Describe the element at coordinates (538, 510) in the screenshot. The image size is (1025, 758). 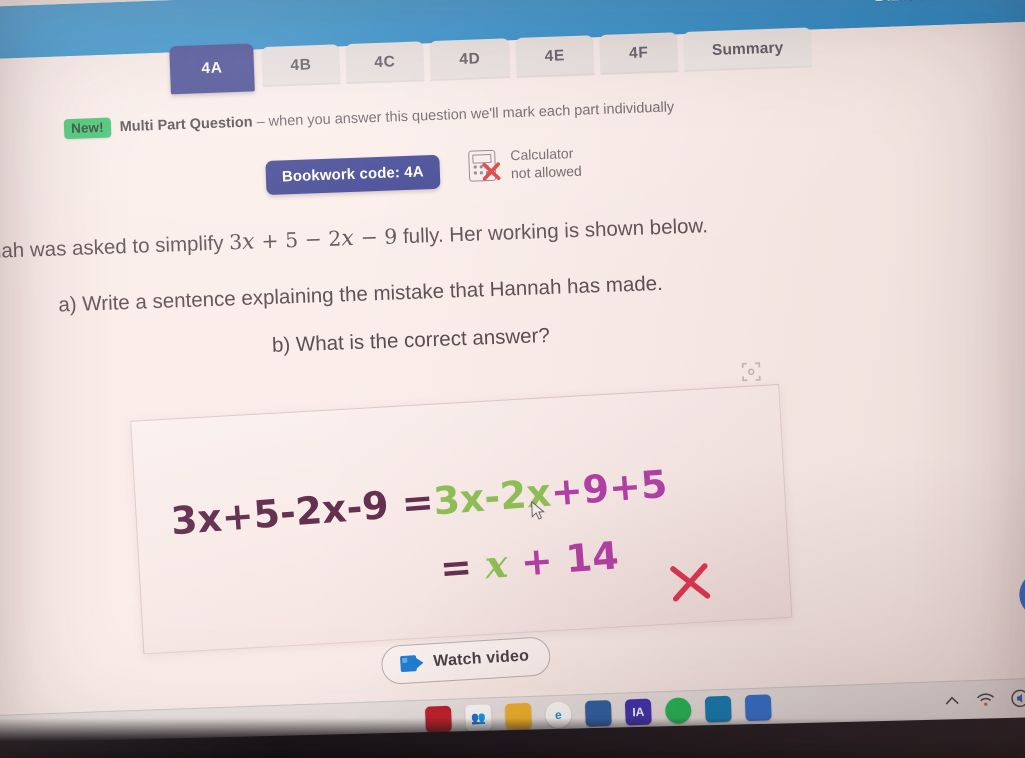
I see `mouse-cursor` at that location.